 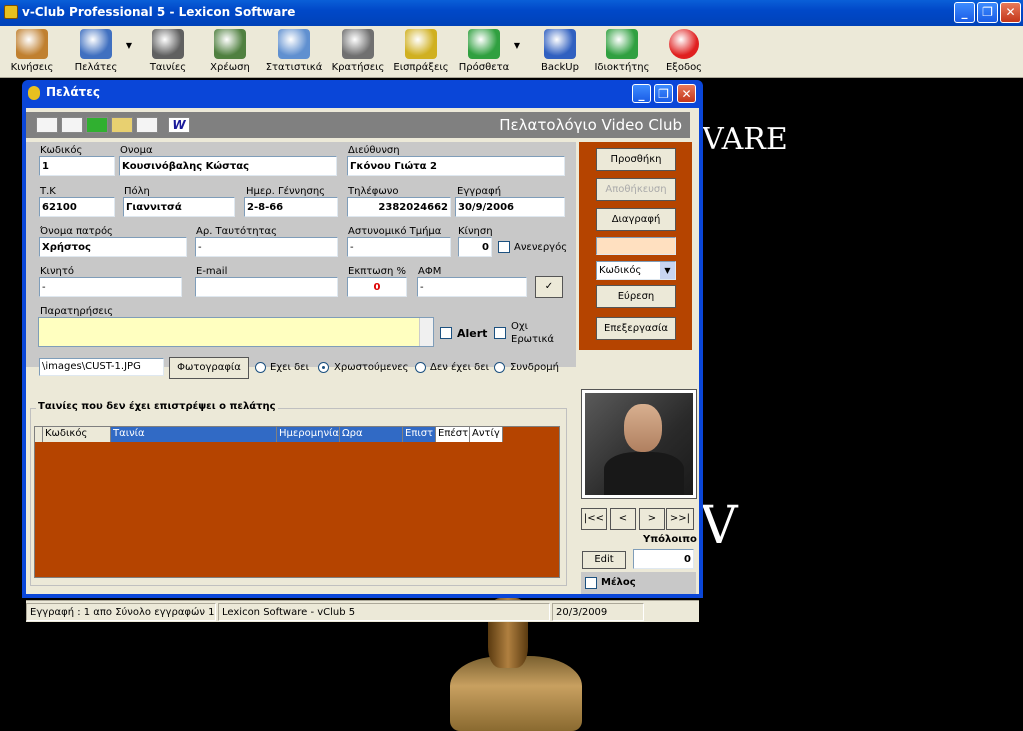 What do you see at coordinates (636, 219) in the screenshot?
I see `delete-button: Διαγραφή` at bounding box center [636, 219].